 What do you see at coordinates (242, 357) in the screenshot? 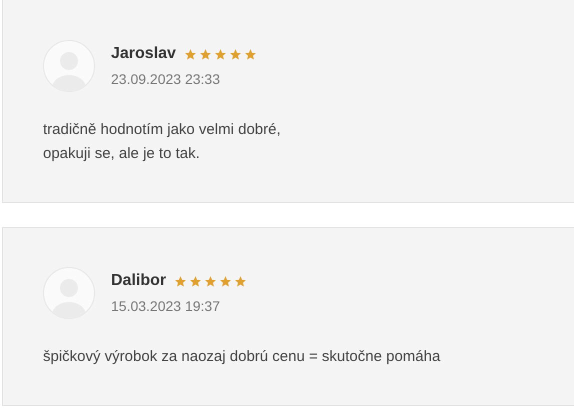
I see `review-text: špičkový výrobok za naozaj dobrú cenu = skutočne pomáha` at bounding box center [242, 357].